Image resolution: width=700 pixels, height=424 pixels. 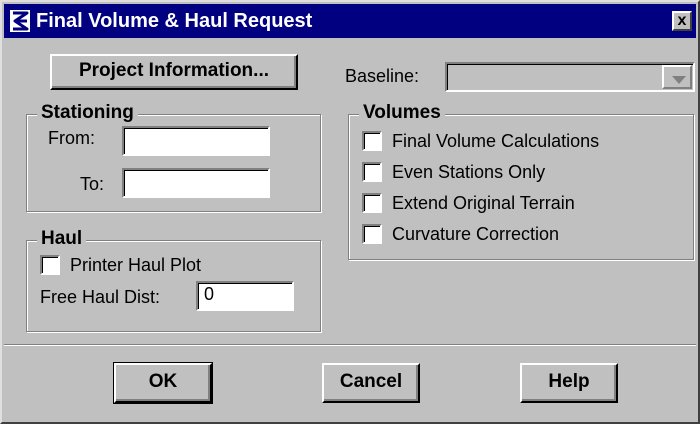 What do you see at coordinates (350, 21) in the screenshot?
I see `title-bar: Final Volume & Haul Request x` at bounding box center [350, 21].